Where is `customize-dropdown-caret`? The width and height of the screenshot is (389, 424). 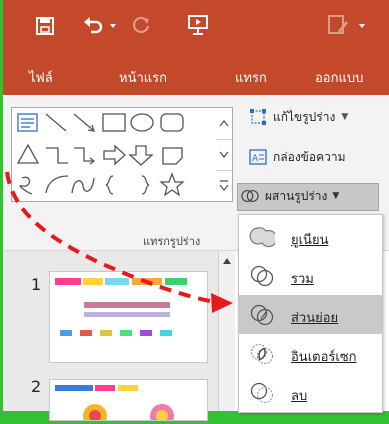 customize-dropdown-caret is located at coordinates (362, 26).